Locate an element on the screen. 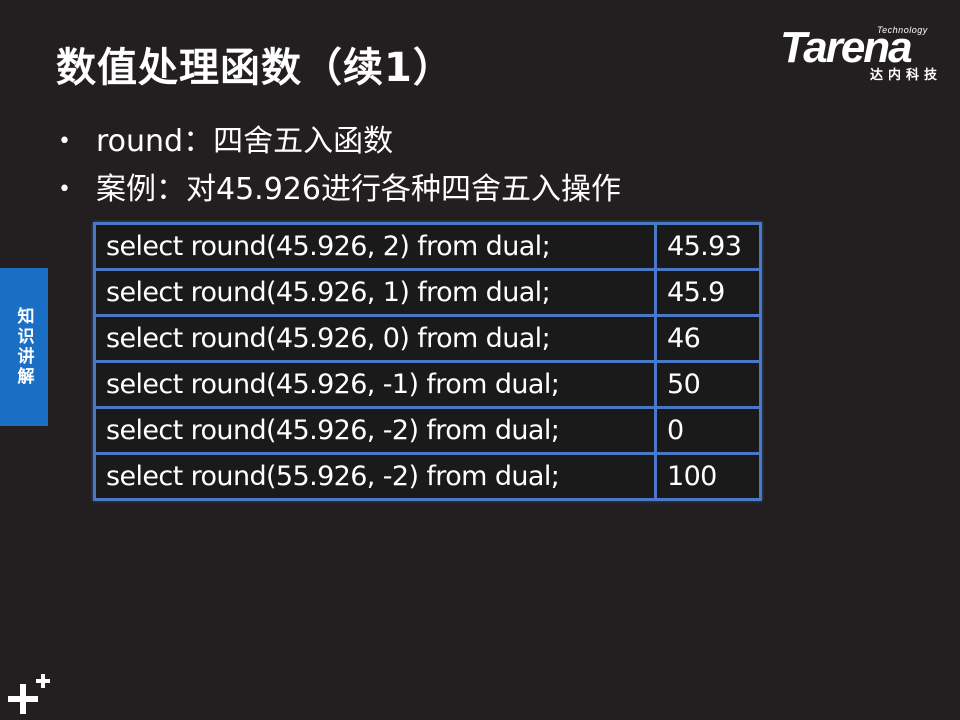 This screenshot has height=720, width=960. sql-cell: select round(45.926, -2) from dual; is located at coordinates (375, 430).